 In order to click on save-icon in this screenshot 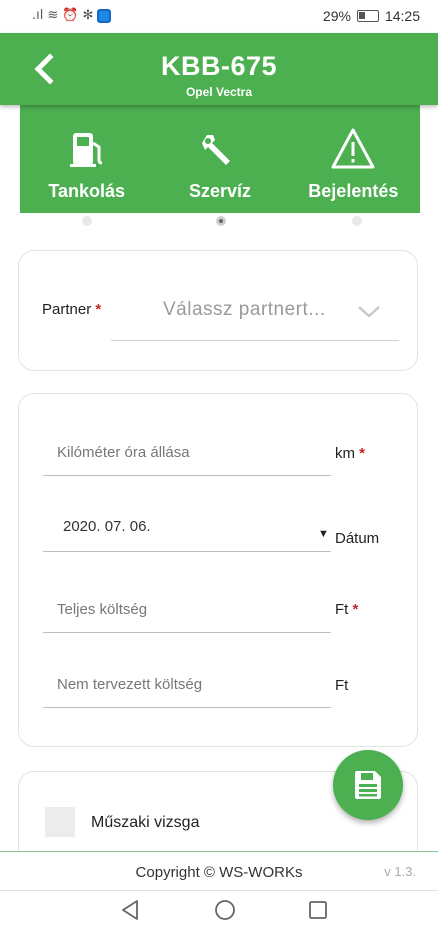, I will do `click(368, 785)`.